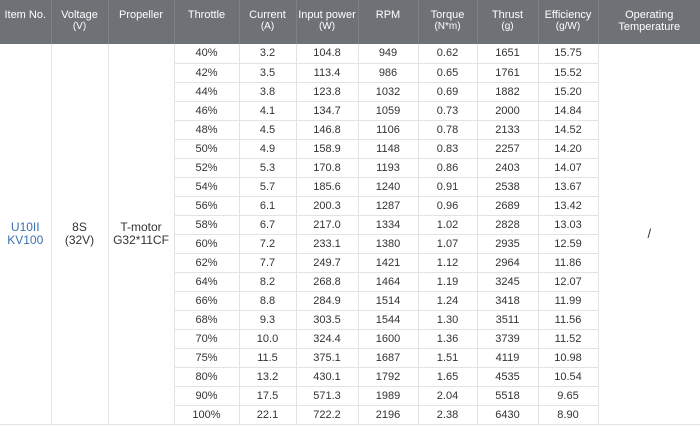 This screenshot has width=700, height=425. What do you see at coordinates (448, 263) in the screenshot?
I see `torque-cell: 1.12` at bounding box center [448, 263].